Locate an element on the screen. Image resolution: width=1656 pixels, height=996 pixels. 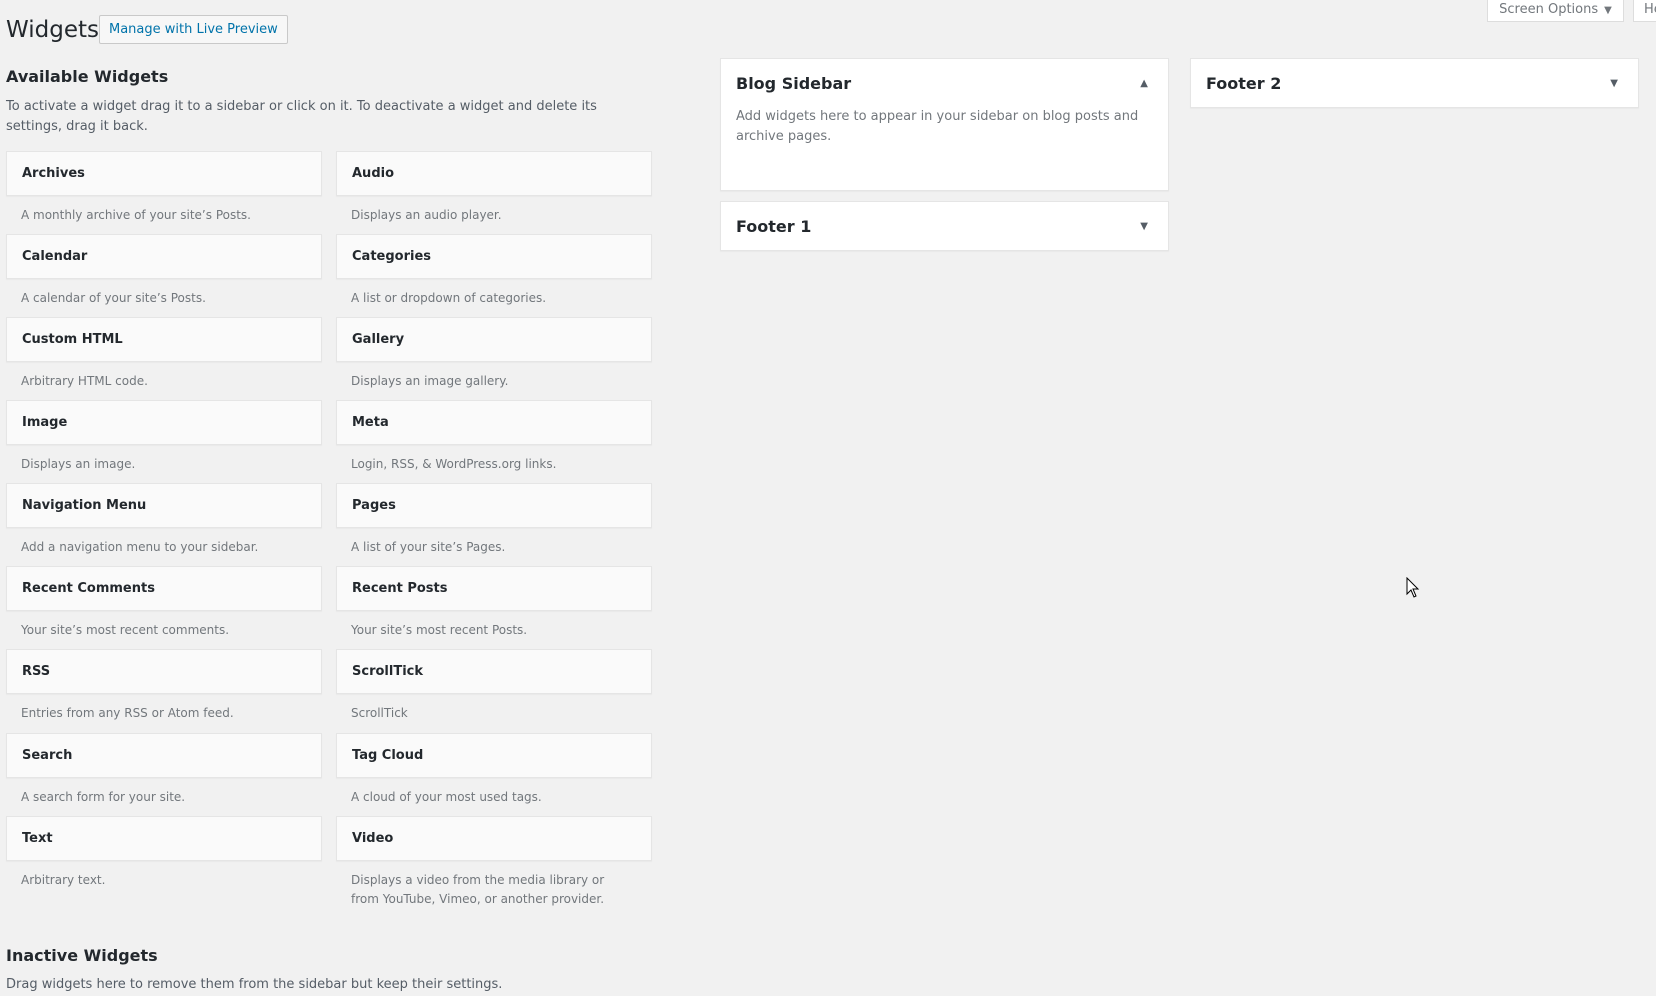
screen-options-label: Screen Options is located at coordinates (1549, 9).